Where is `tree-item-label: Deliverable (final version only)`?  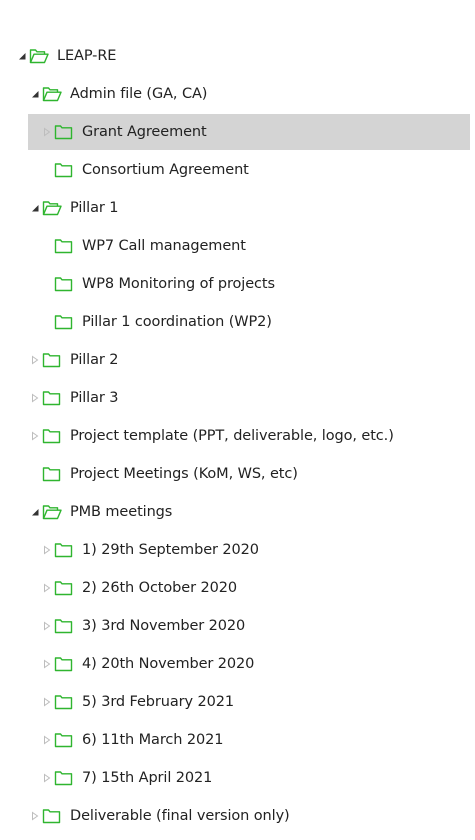 tree-item-label: Deliverable (final version only) is located at coordinates (180, 816).